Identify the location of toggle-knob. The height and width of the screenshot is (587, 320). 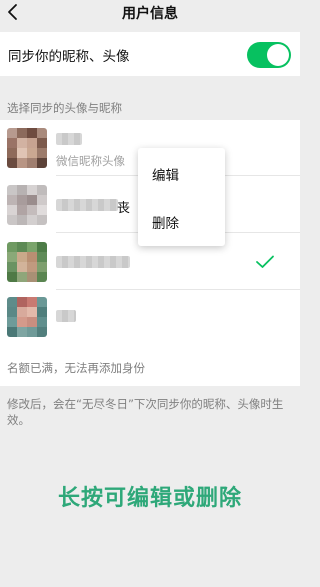
(278, 55).